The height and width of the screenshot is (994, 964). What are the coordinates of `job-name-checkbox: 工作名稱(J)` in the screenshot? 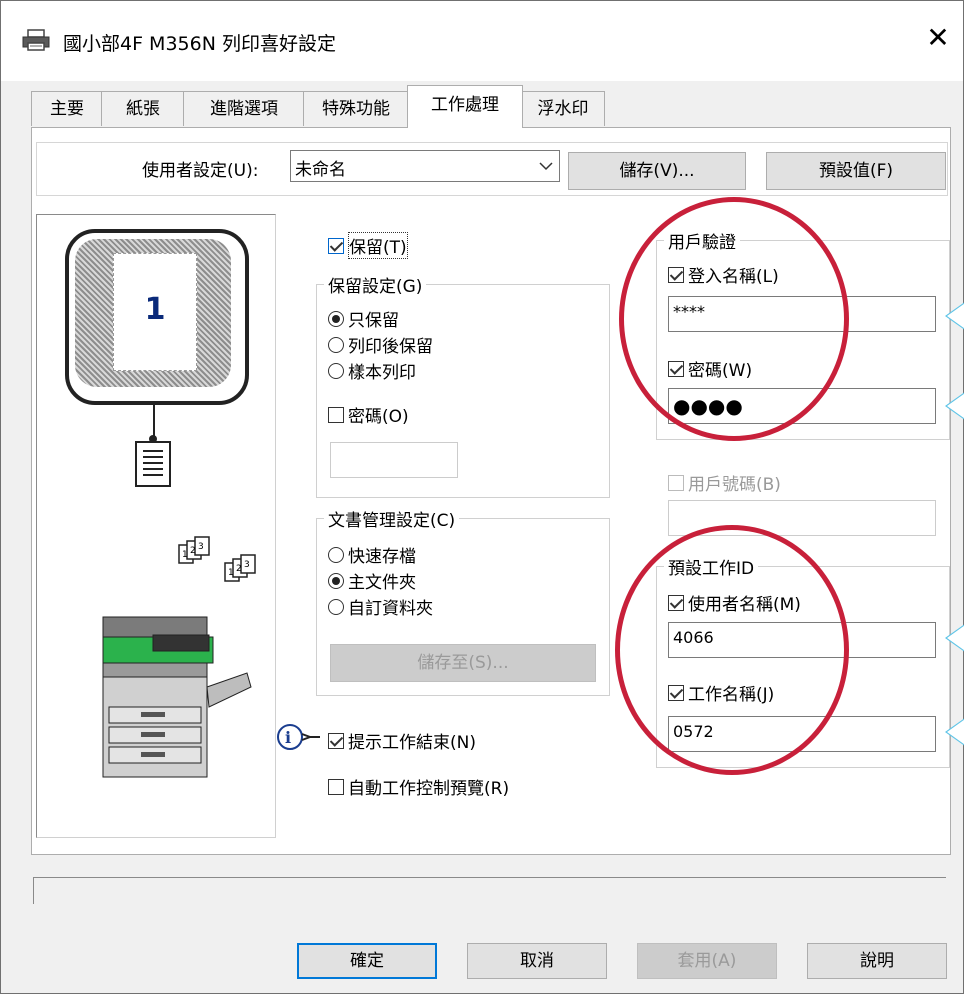 It's located at (721, 692).